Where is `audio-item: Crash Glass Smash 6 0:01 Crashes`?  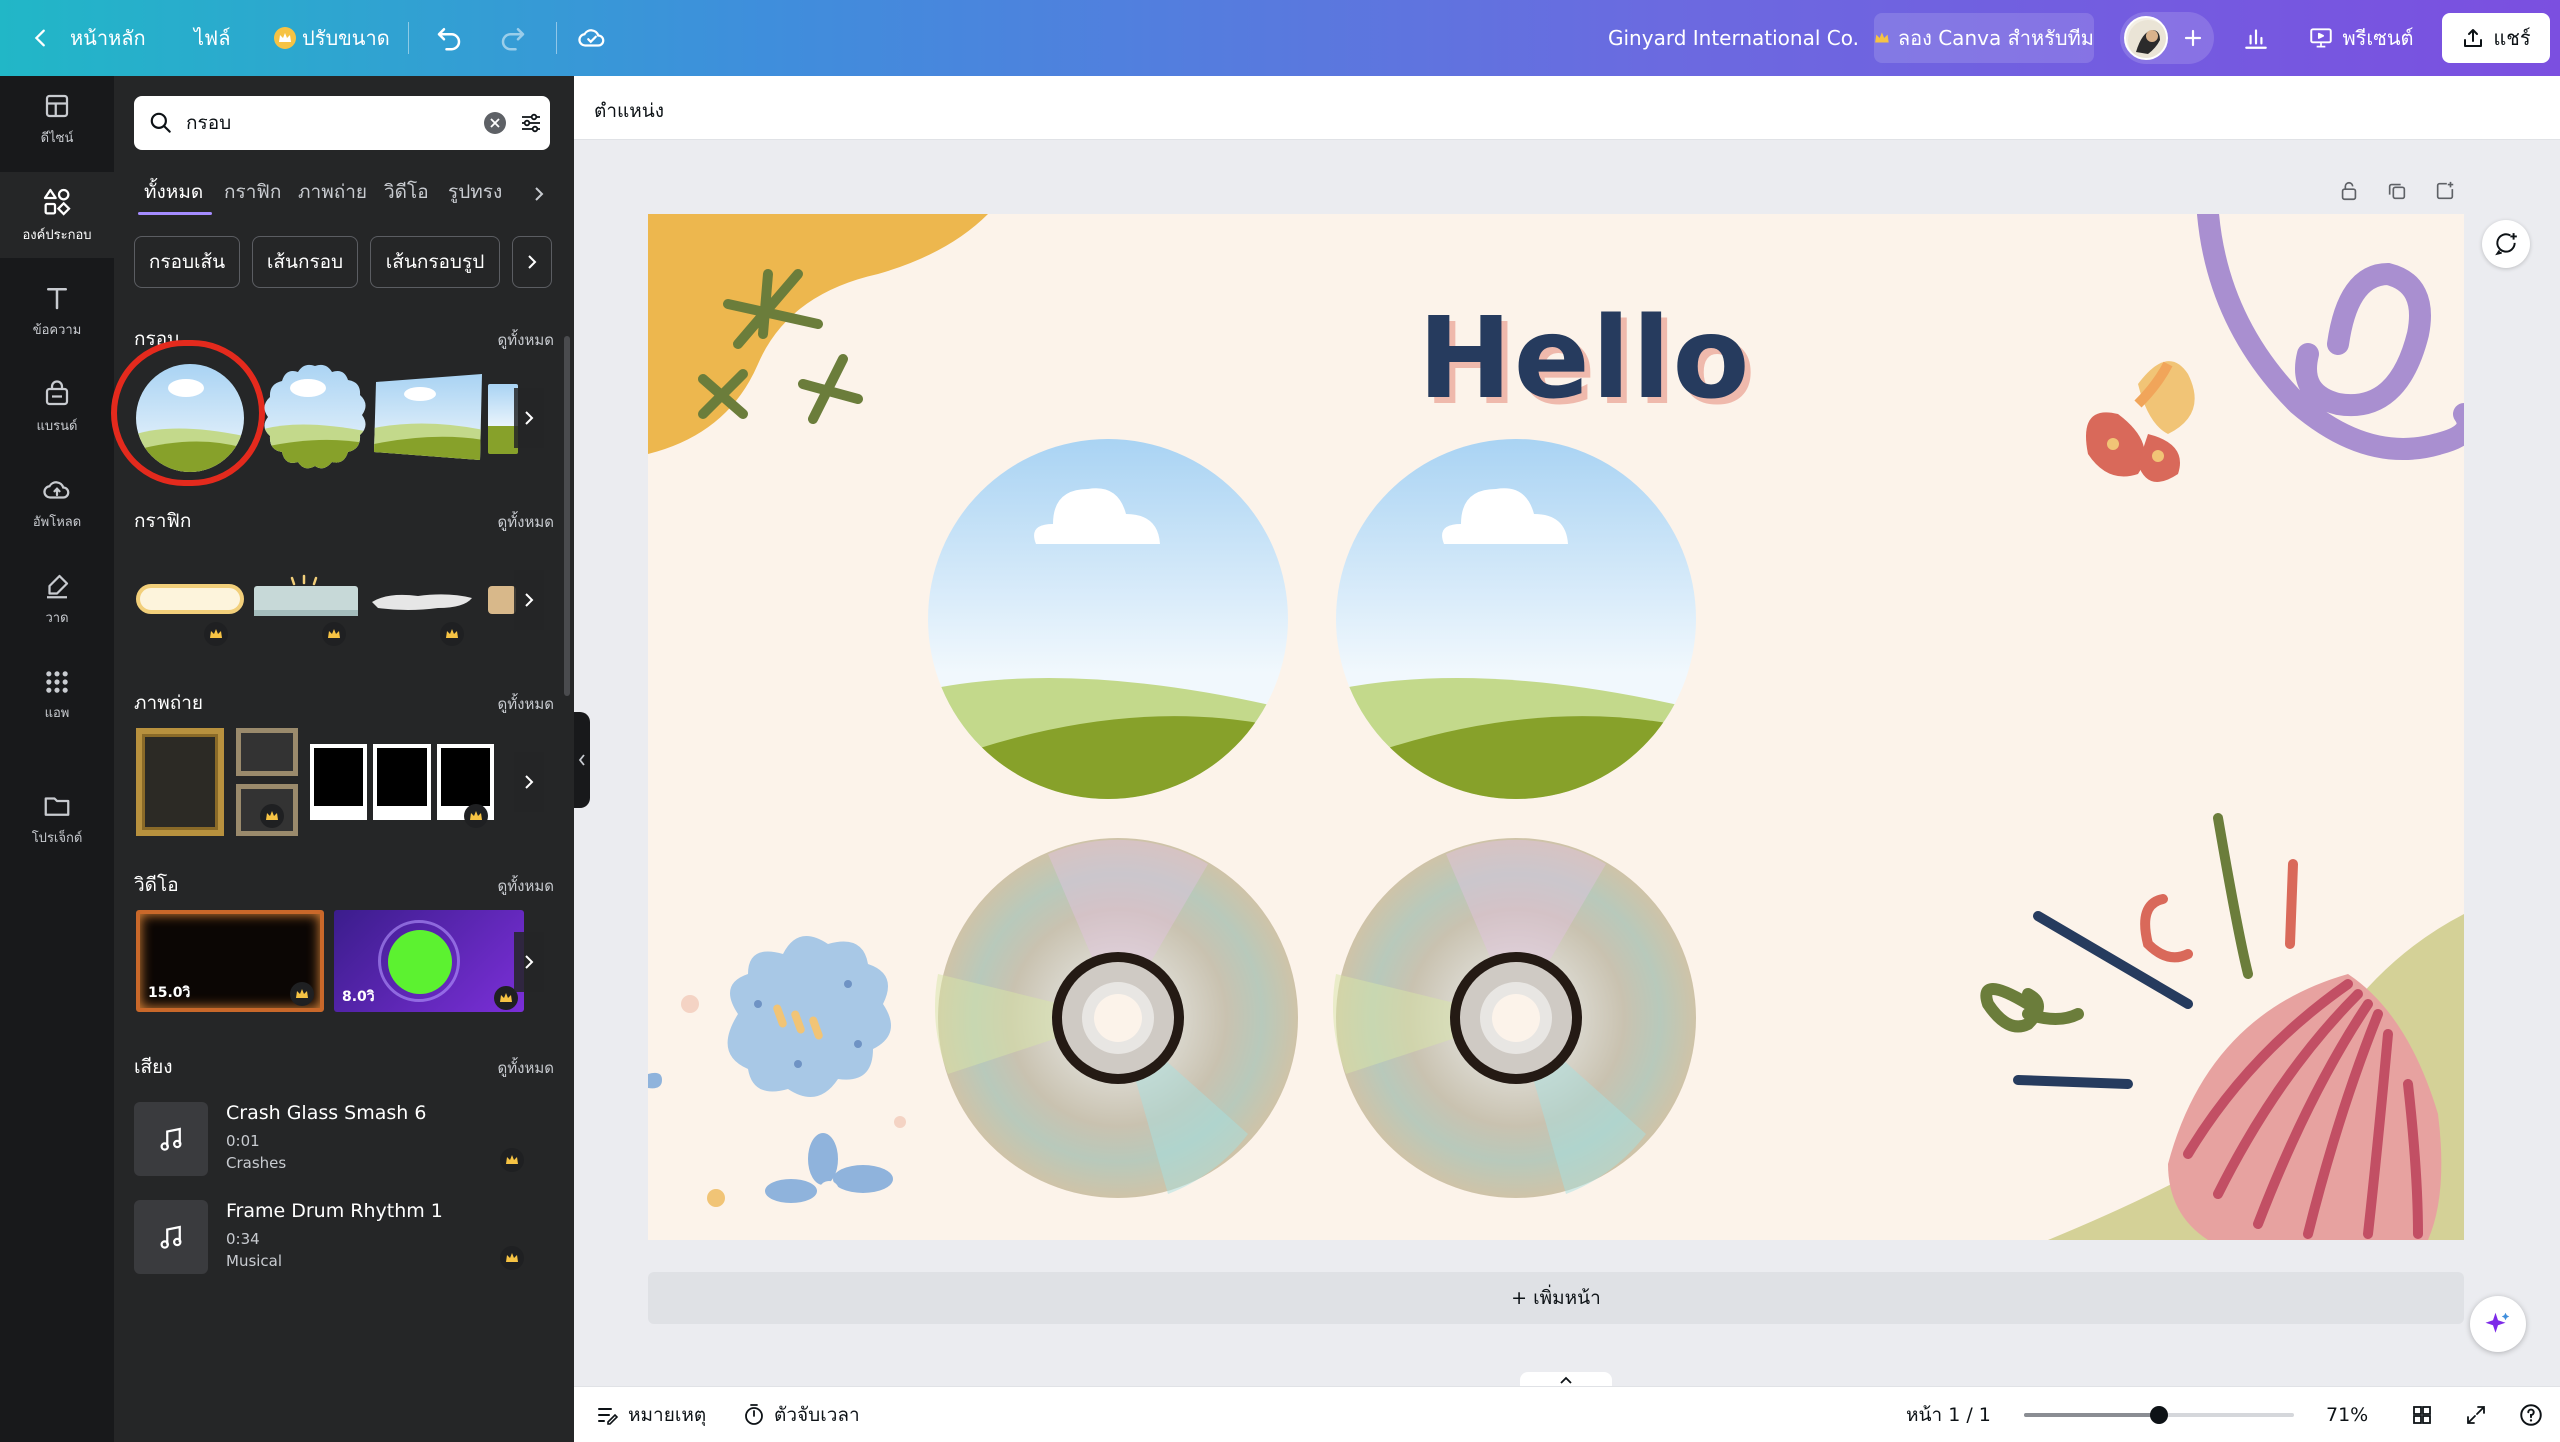
audio-item: Crash Glass Smash 6 0:01 Crashes is located at coordinates (344, 1139).